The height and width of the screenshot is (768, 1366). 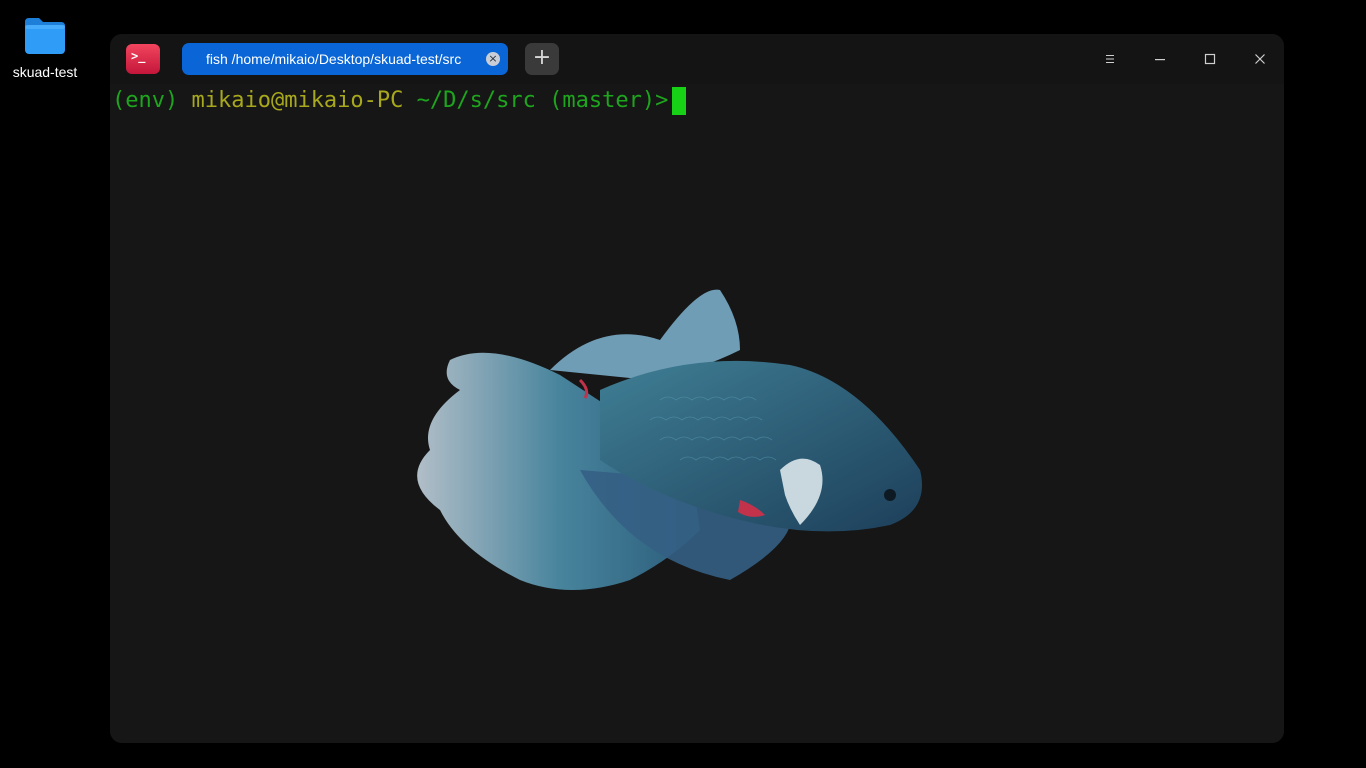 I want to click on close-icon, so click(x=1260, y=59).